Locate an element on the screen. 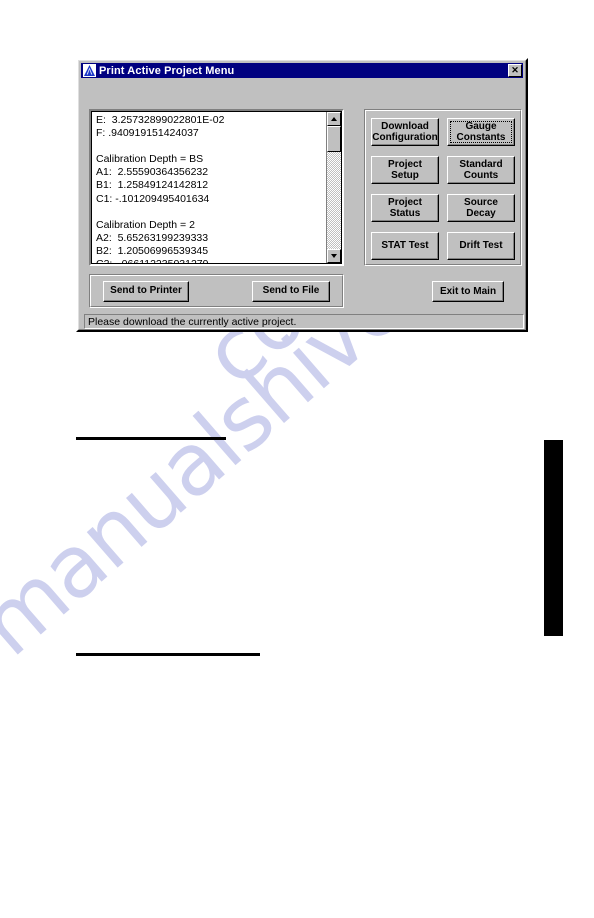  send-to-file-button: Send to File is located at coordinates (291, 291).